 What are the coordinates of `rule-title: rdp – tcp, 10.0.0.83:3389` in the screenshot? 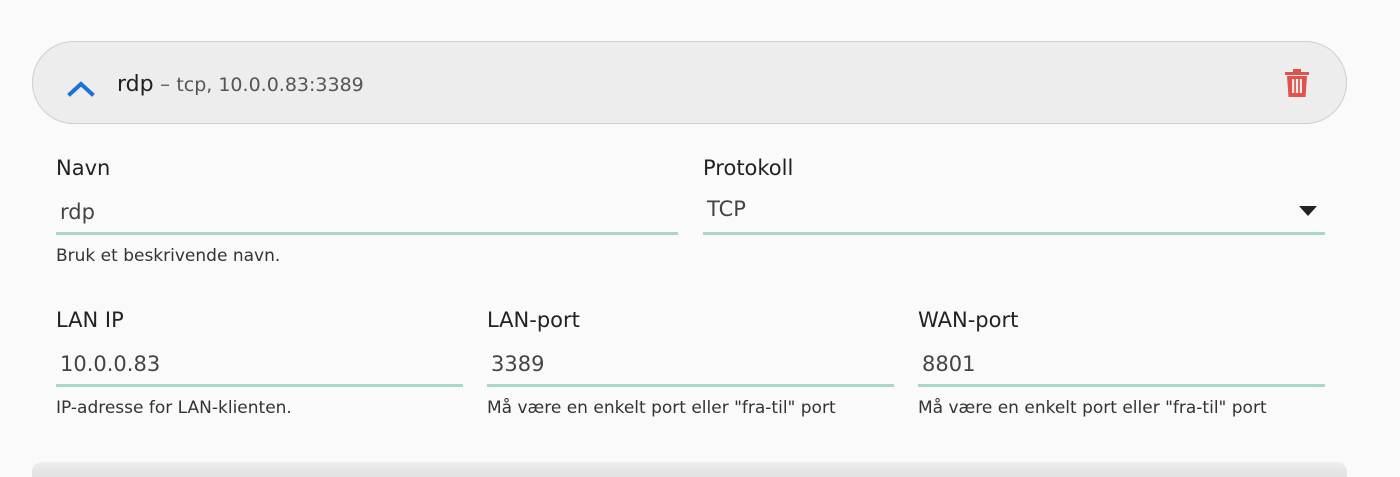 It's located at (240, 84).